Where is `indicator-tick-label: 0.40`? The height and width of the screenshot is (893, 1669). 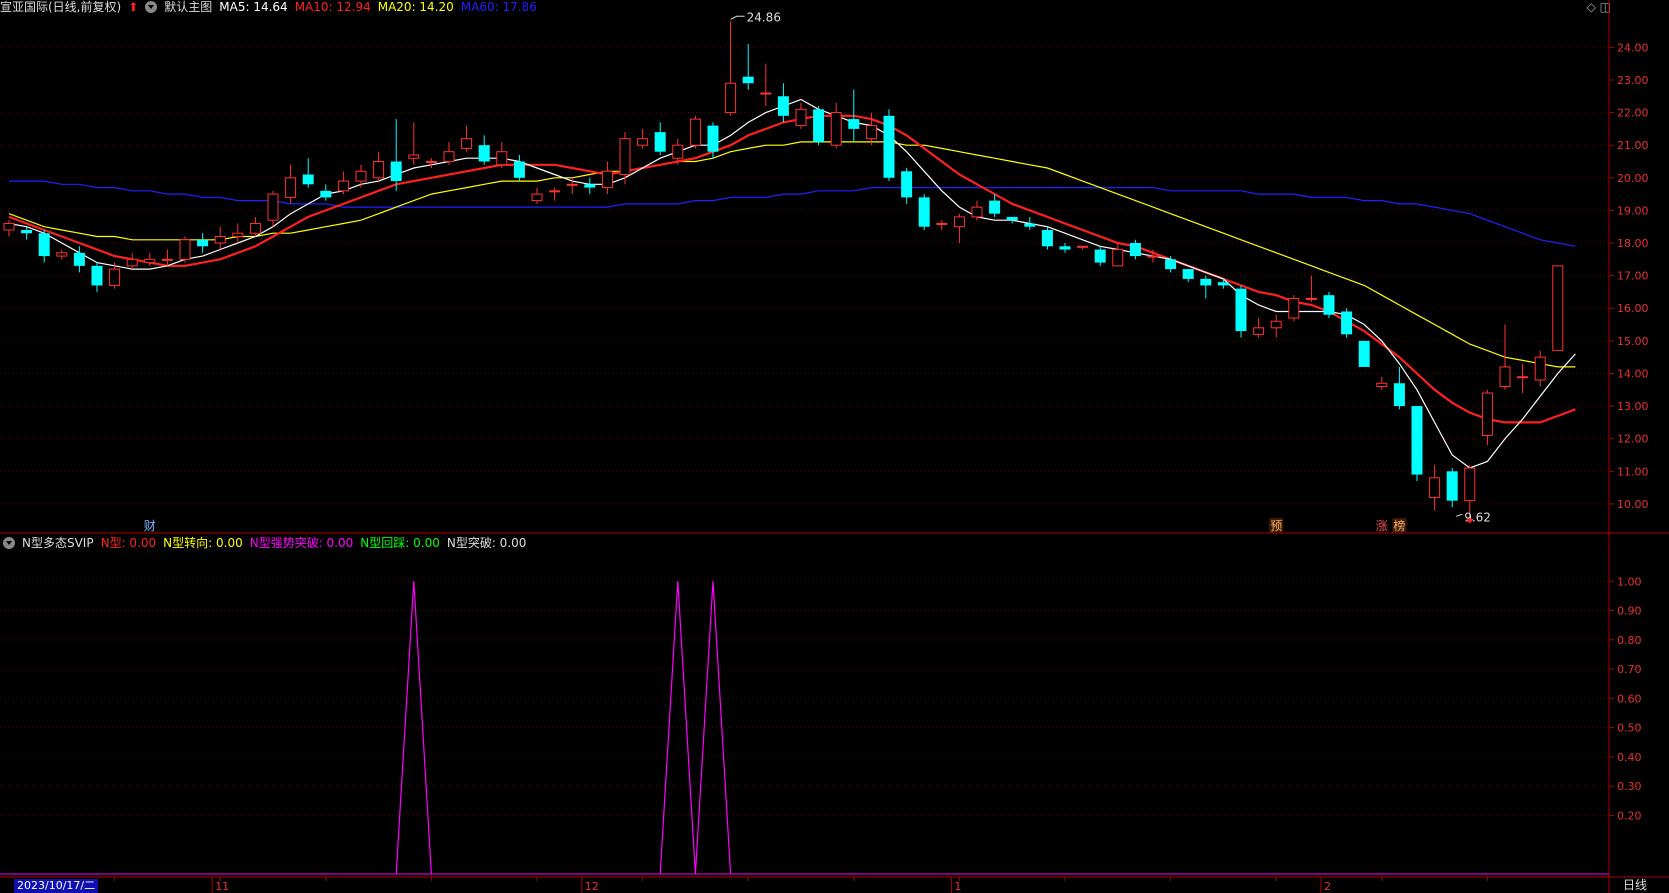 indicator-tick-label: 0.40 is located at coordinates (1629, 757).